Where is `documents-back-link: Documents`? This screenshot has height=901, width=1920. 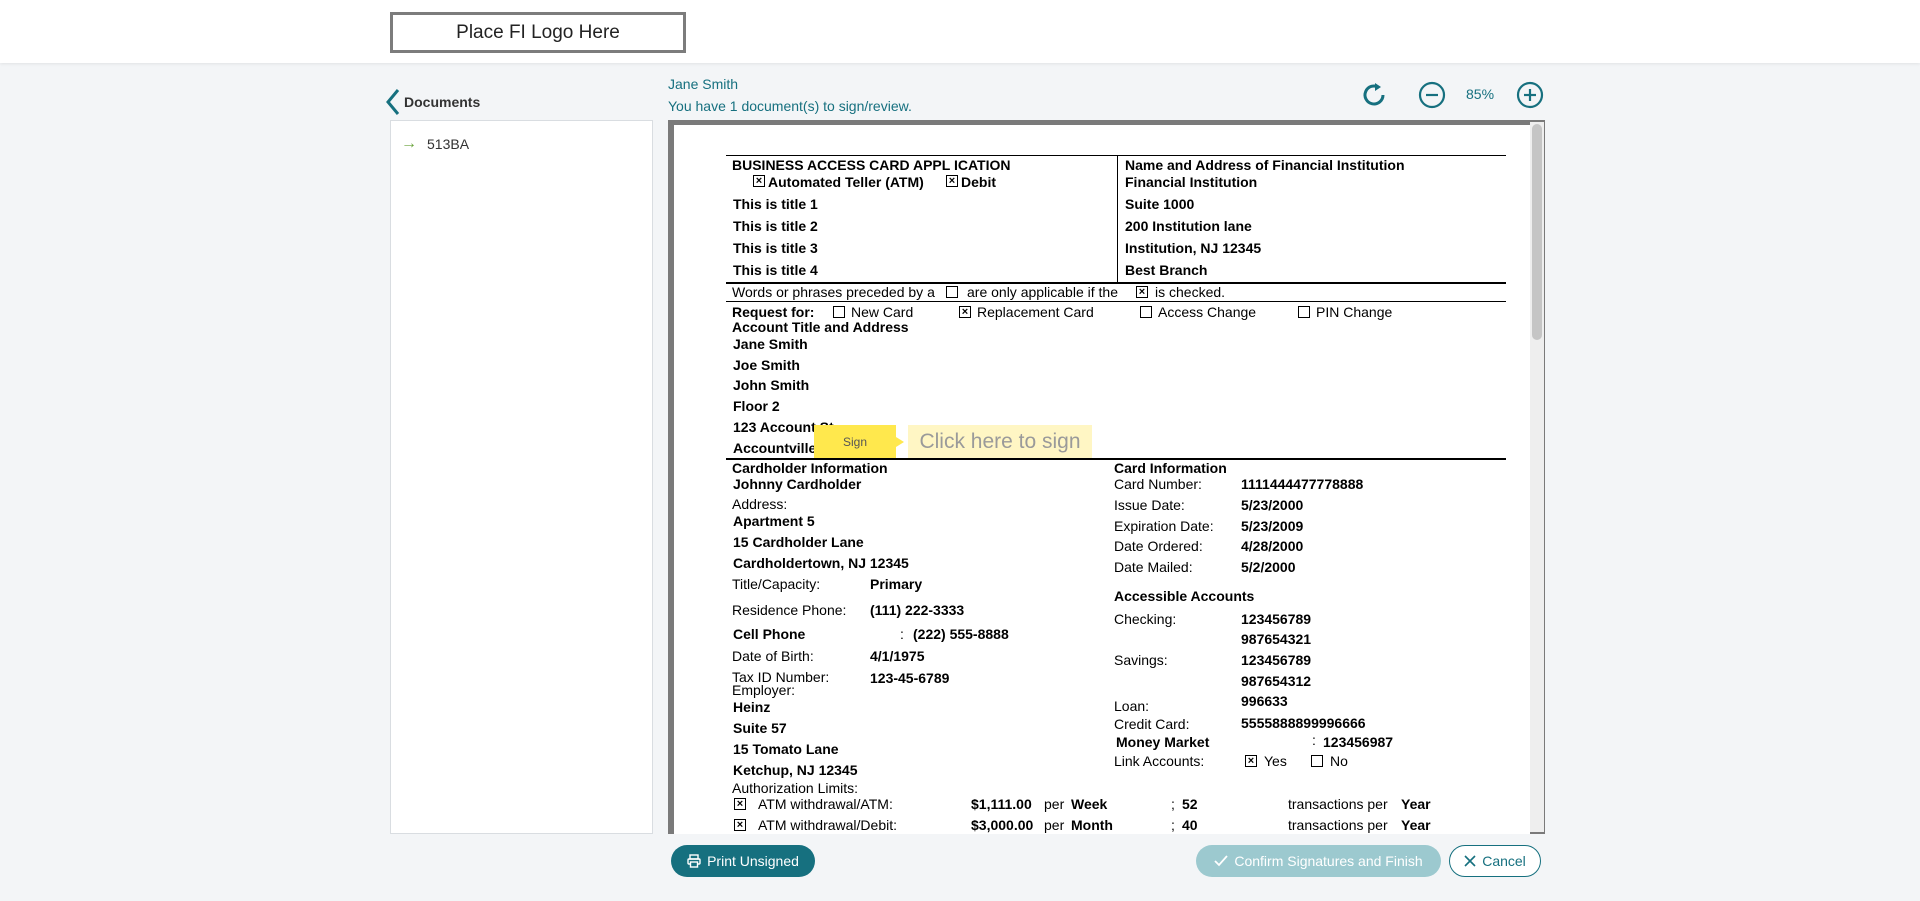 documents-back-link: Documents is located at coordinates (432, 102).